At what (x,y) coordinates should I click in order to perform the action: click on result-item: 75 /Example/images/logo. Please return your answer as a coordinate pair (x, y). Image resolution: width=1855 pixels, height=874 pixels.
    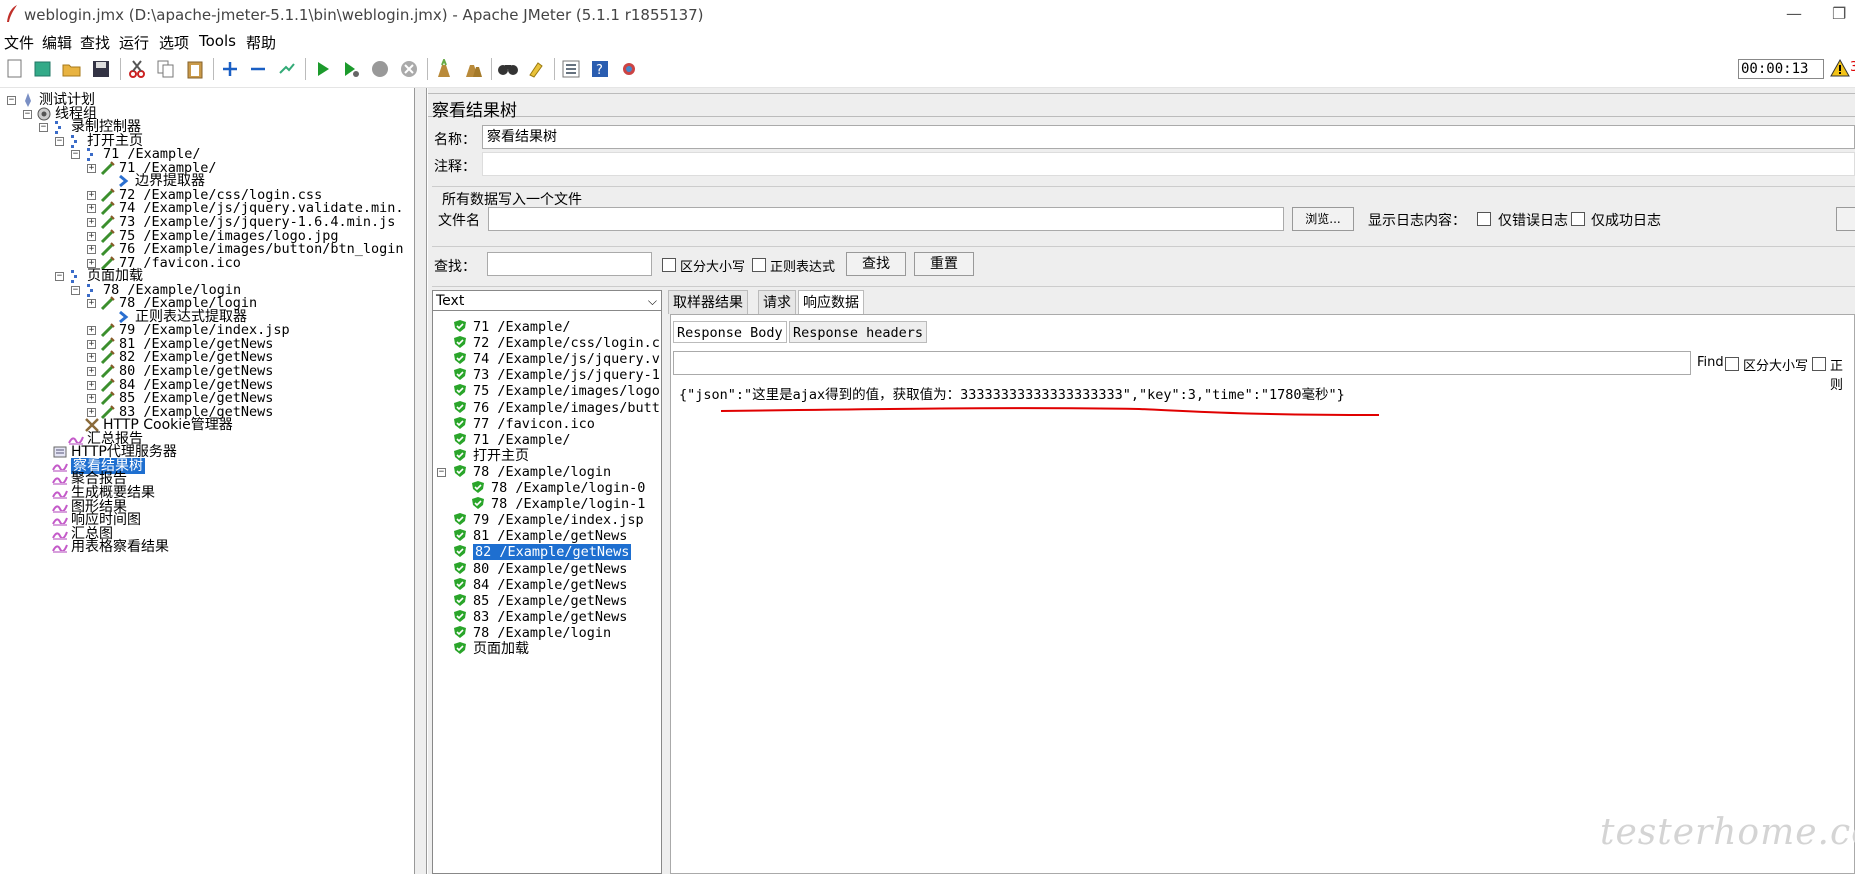
    Looking at the image, I should click on (556, 391).